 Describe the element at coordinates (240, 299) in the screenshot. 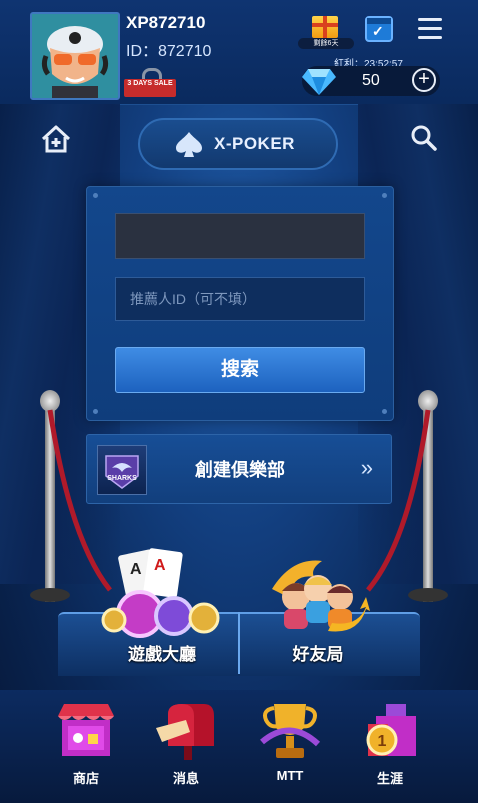

I see `referrer-id-input: 推薦人ID（可不填）` at that location.